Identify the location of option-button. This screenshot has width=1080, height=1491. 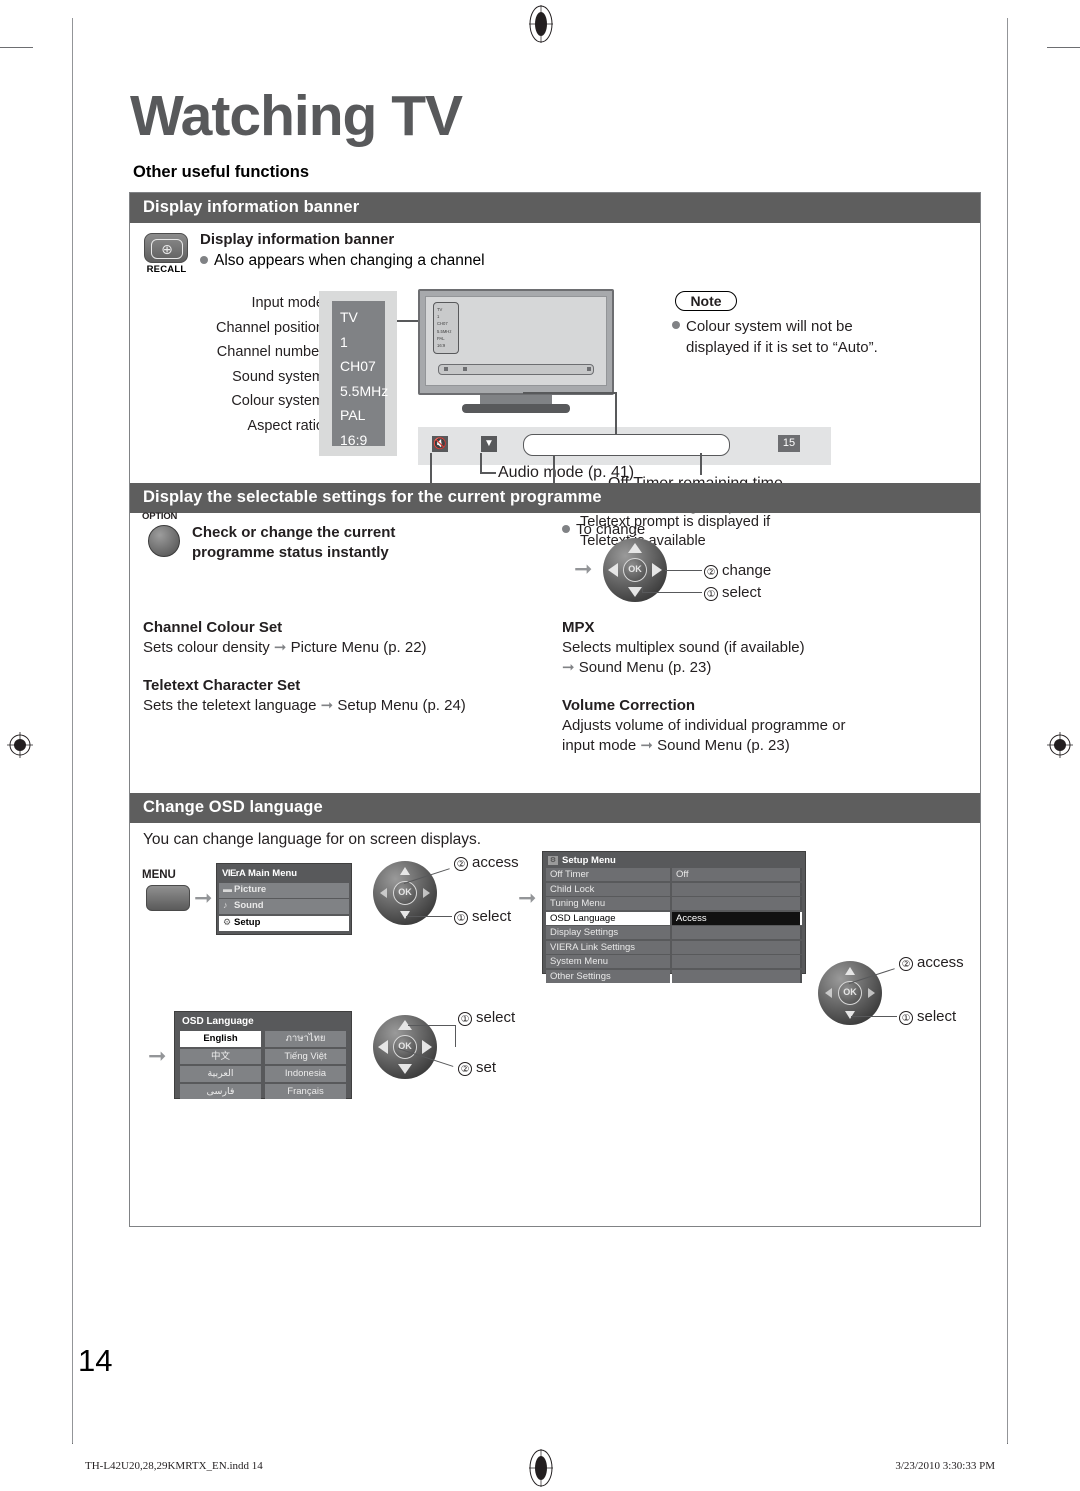
(164, 541).